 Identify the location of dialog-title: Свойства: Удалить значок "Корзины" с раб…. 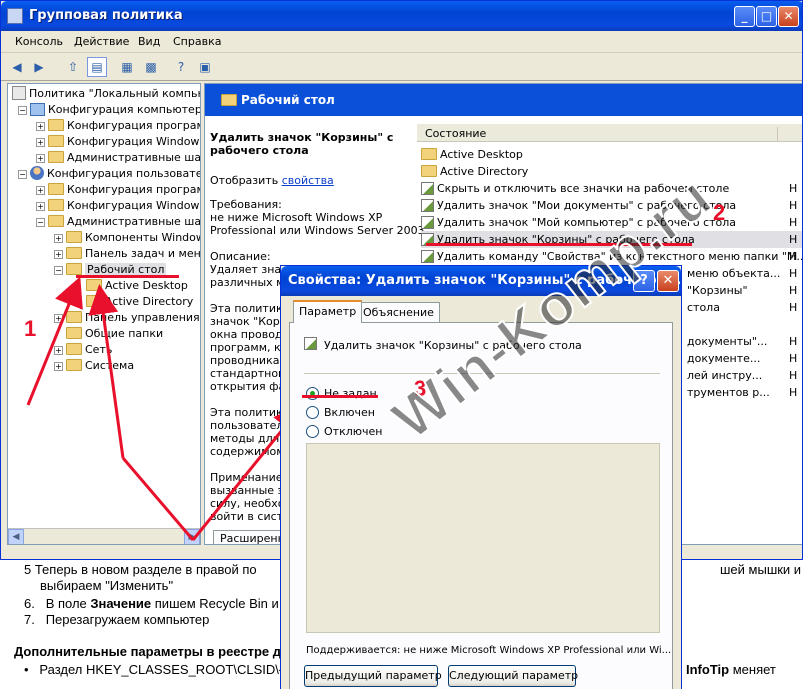
(490, 280).